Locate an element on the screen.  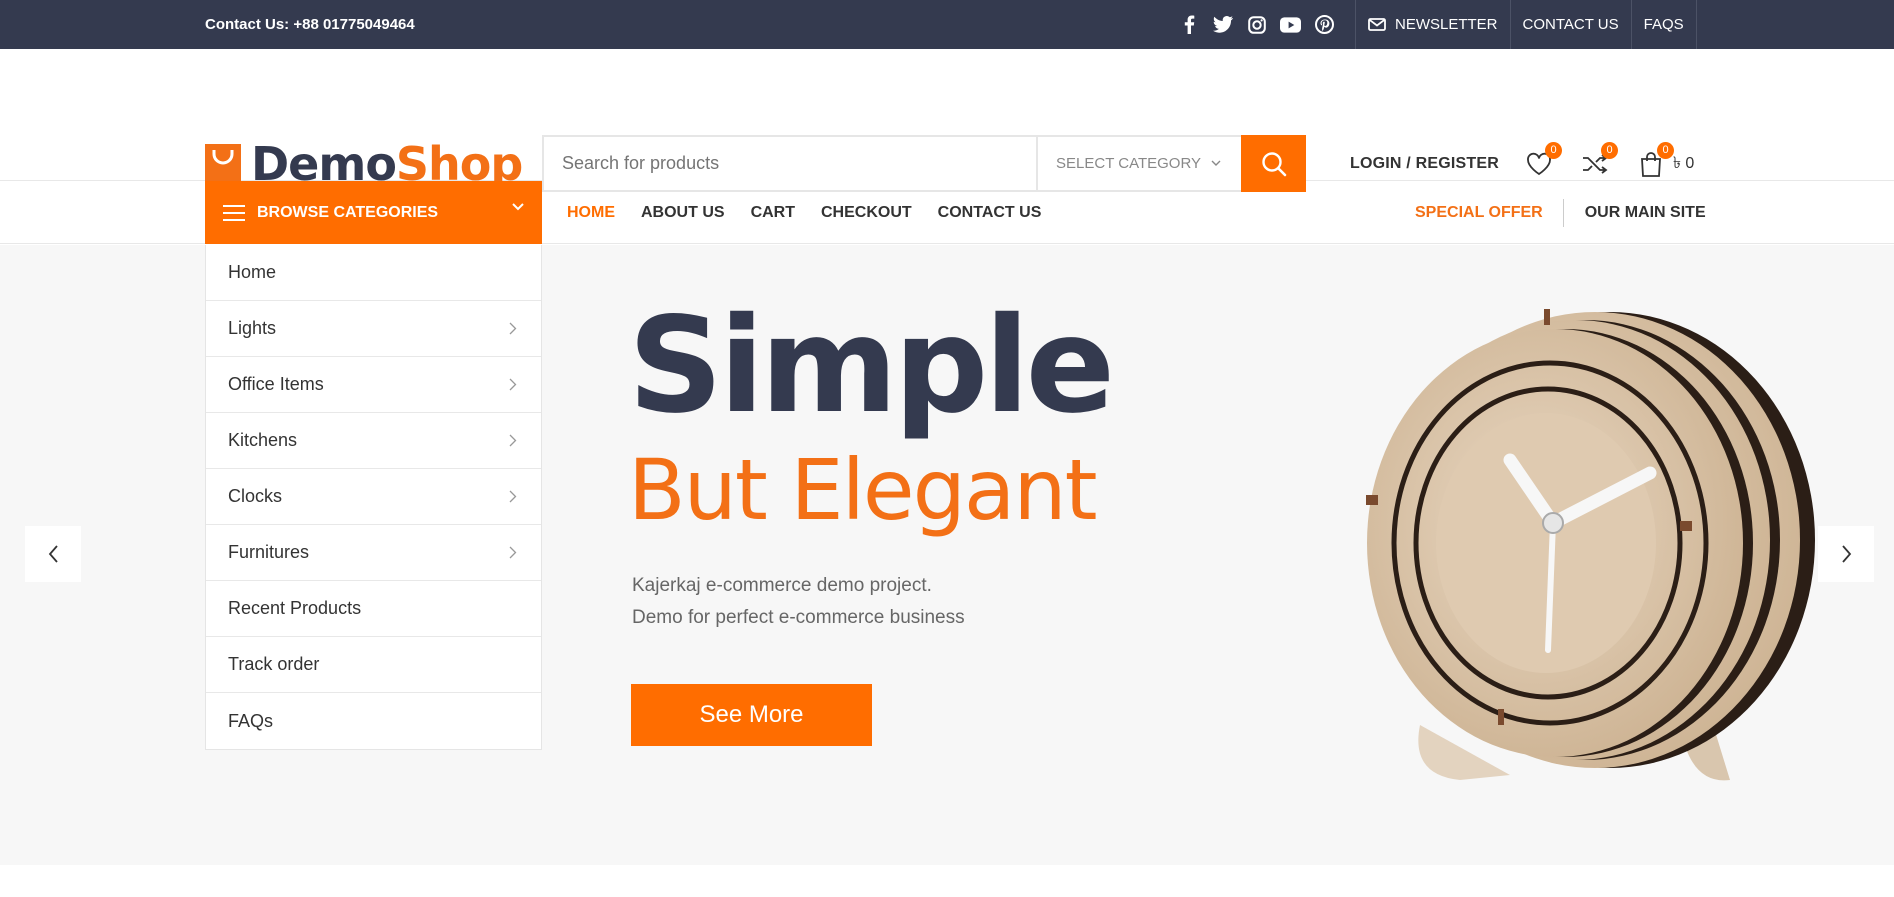
contact-us-link: CONTACT US is located at coordinates (1570, 24).